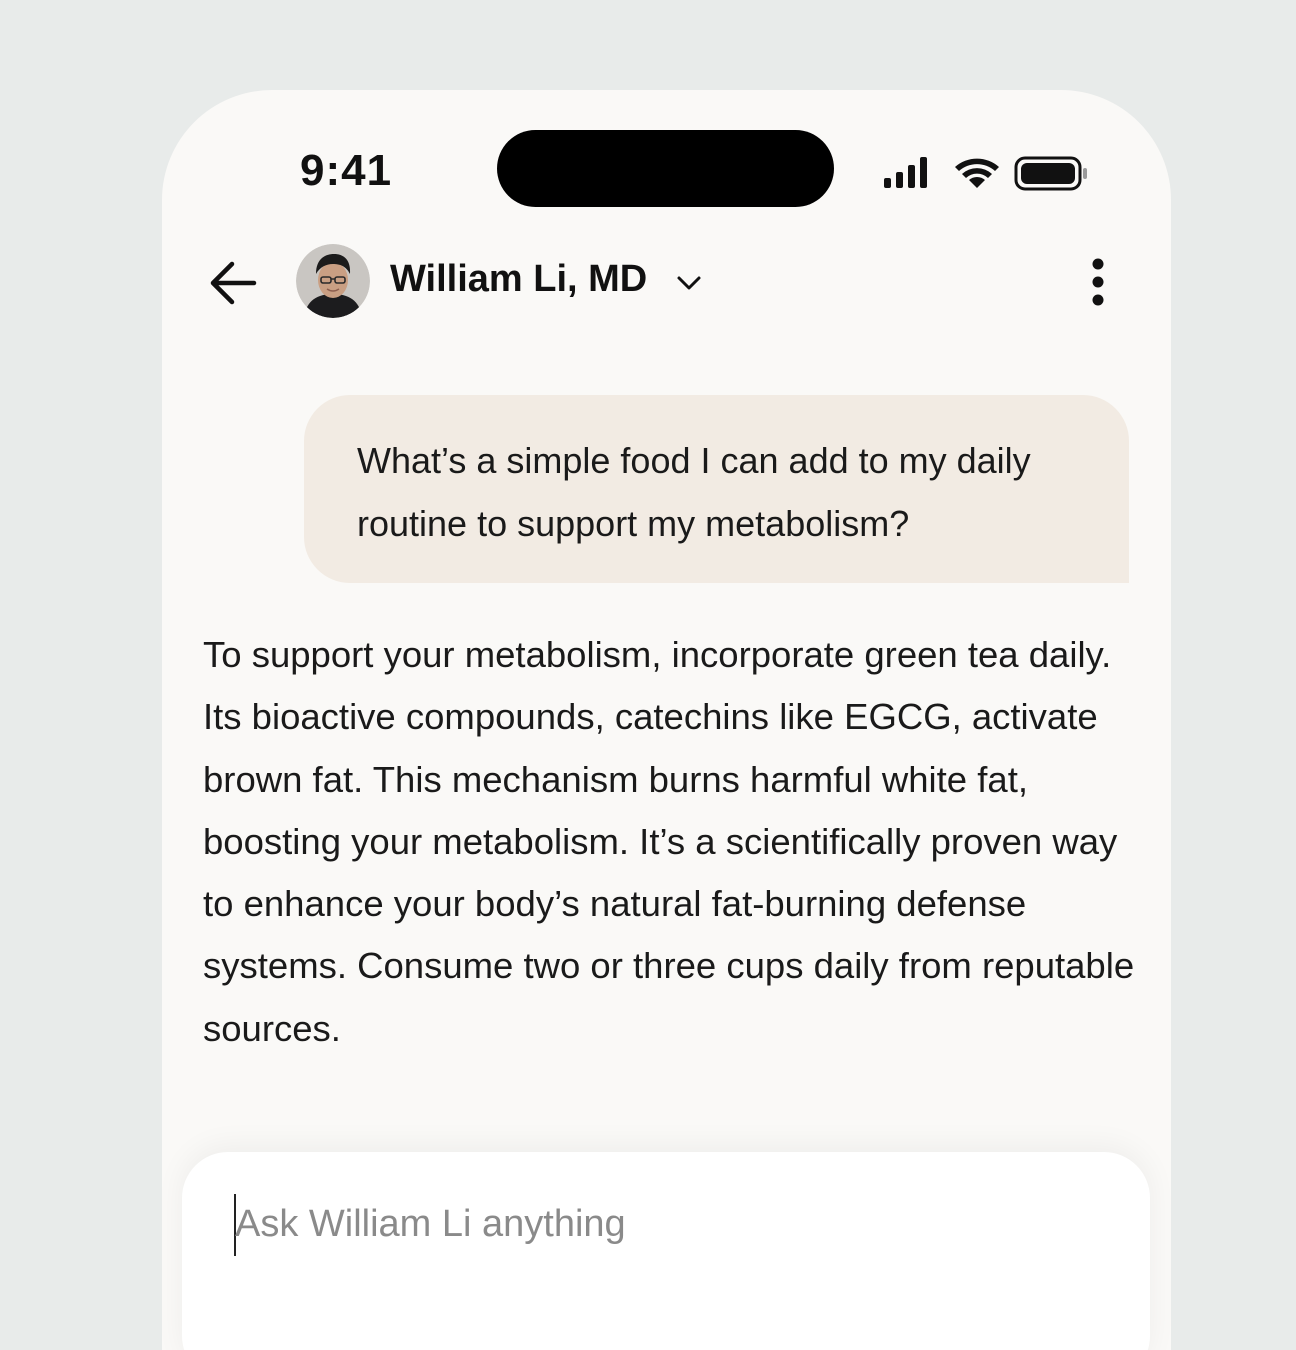  Describe the element at coordinates (1098, 282) in the screenshot. I see `more-vertical-icon` at that location.